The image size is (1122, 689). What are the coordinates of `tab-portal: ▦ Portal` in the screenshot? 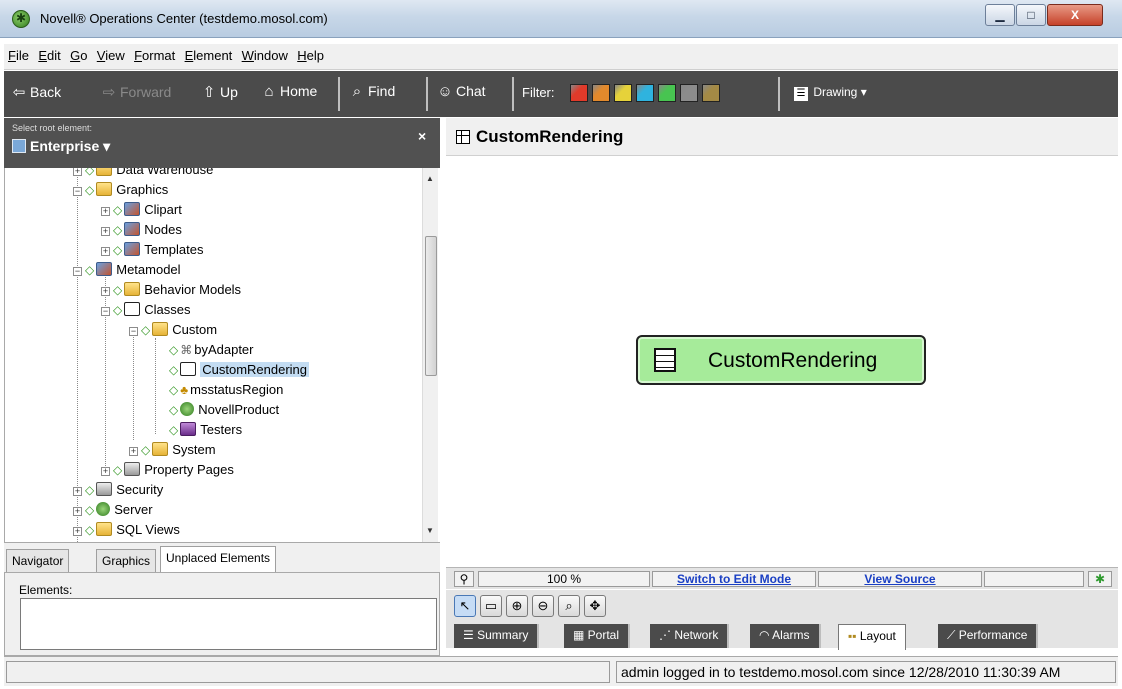 It's located at (597, 636).